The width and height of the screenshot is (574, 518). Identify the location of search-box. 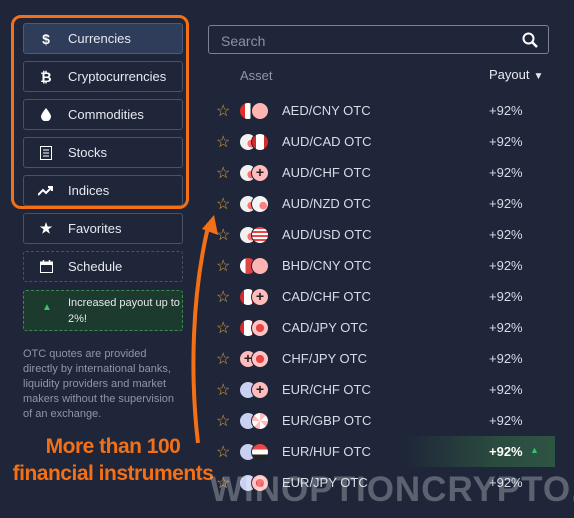
(378, 40).